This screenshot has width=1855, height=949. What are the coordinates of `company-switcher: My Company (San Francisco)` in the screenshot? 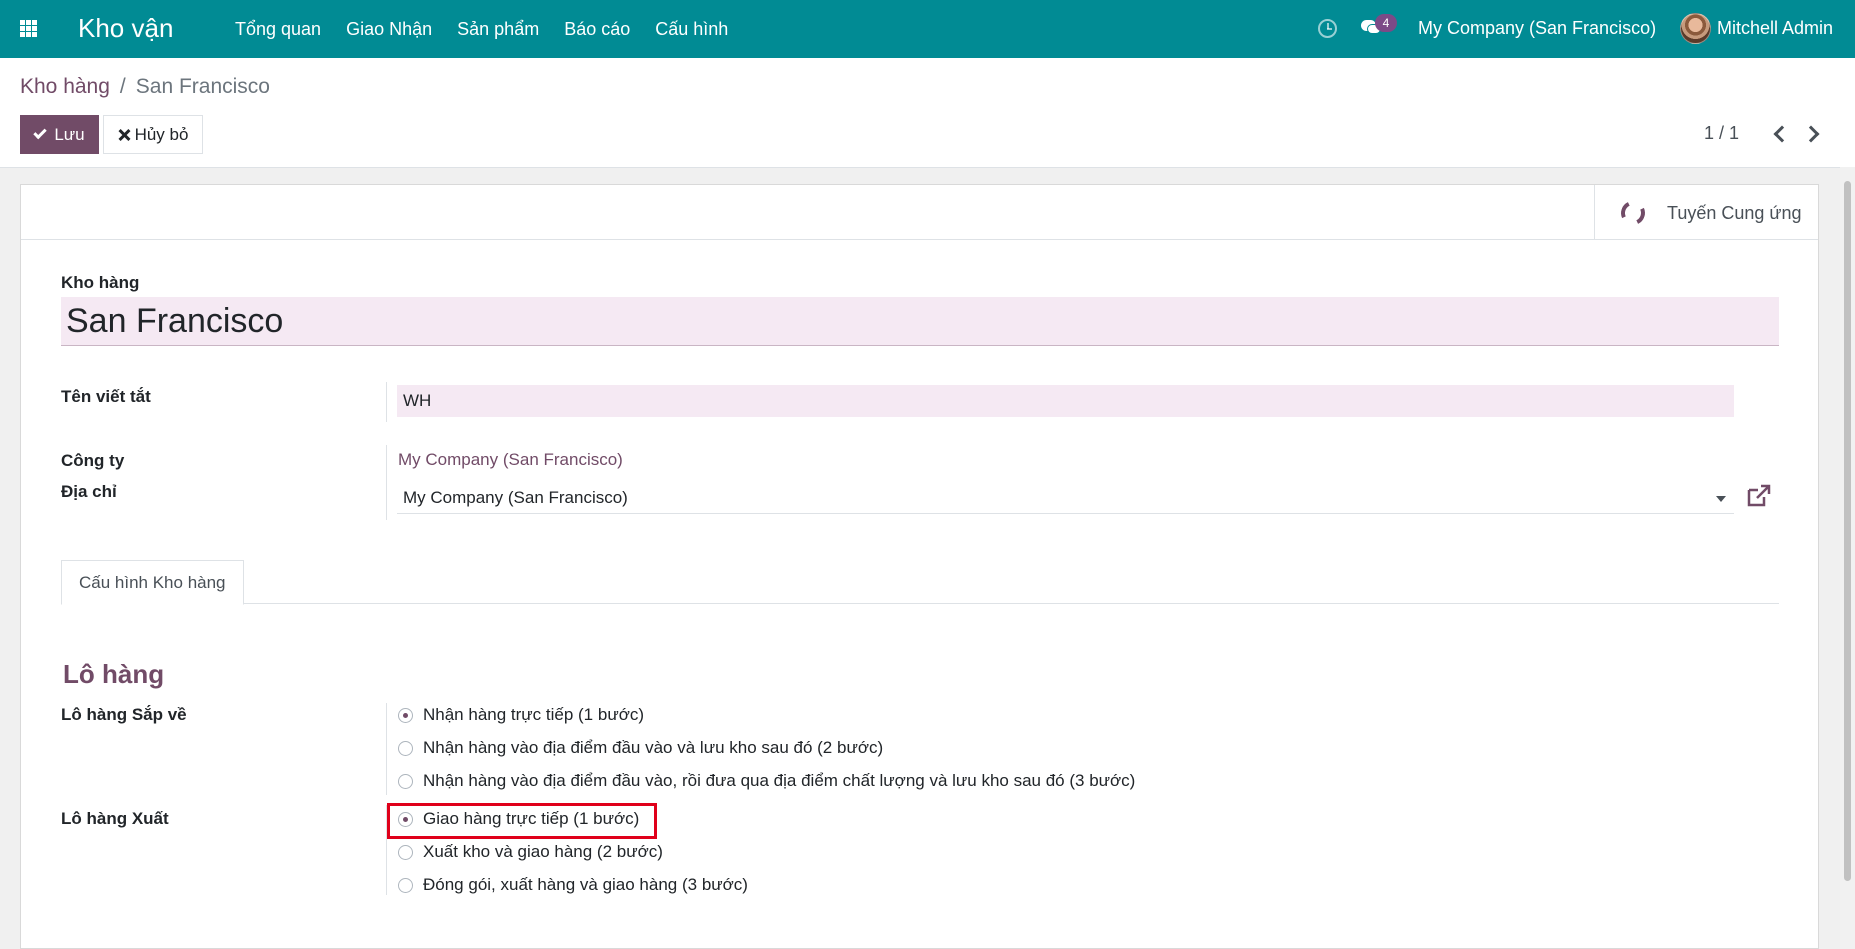 It's located at (1537, 28).